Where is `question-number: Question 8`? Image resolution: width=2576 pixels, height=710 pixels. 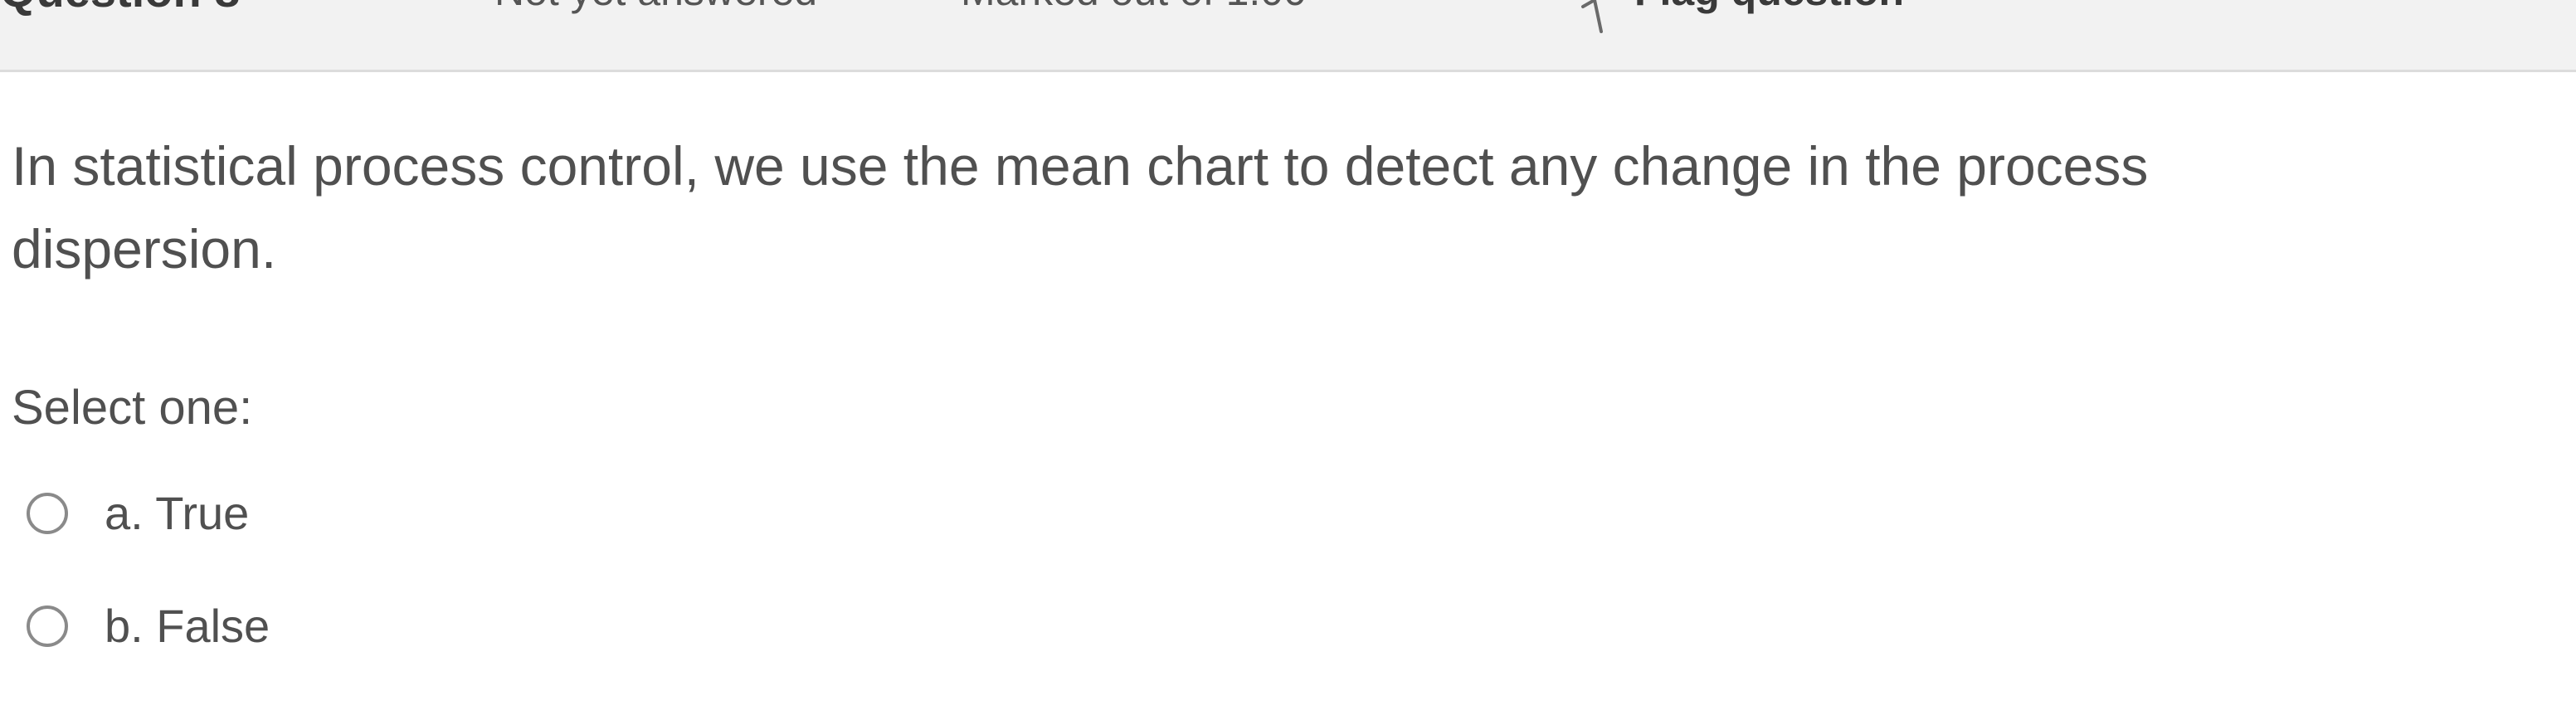
question-number: Question 8 is located at coordinates (120, 8).